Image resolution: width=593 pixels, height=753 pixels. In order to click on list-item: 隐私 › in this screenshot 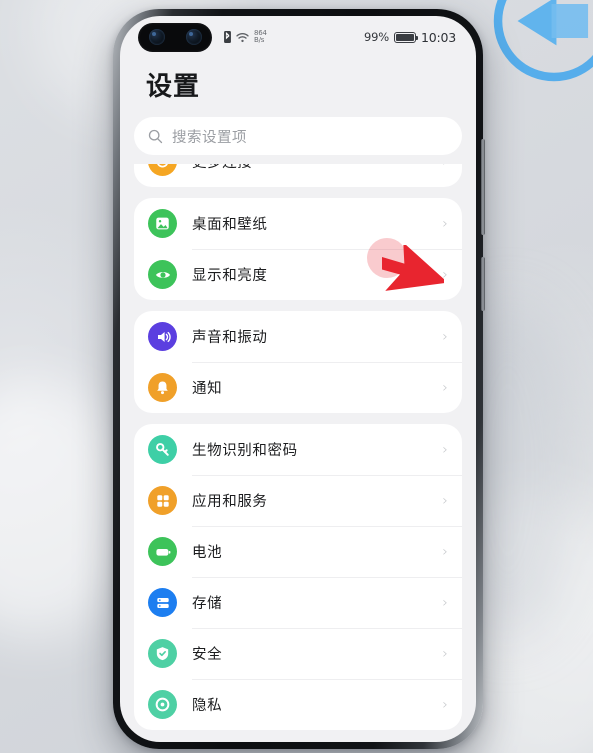, I will do `click(298, 704)`.